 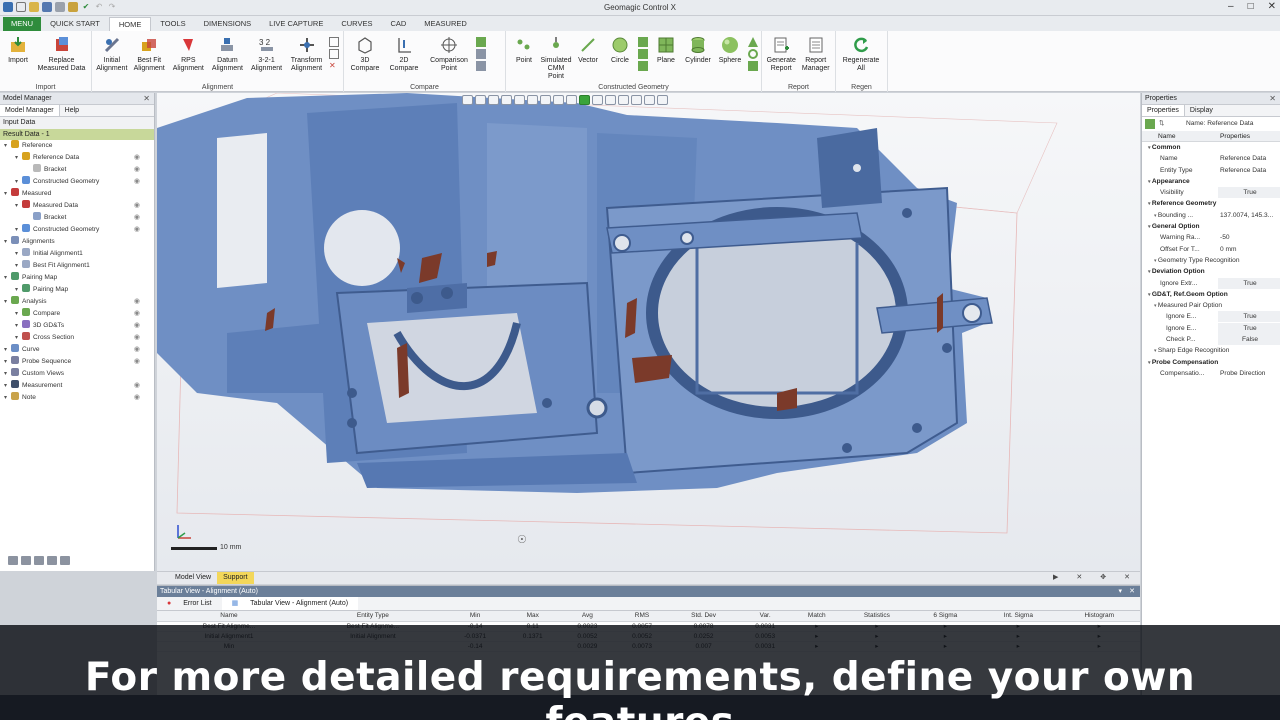 I want to click on move-icon: ✥, so click(x=1103, y=578).